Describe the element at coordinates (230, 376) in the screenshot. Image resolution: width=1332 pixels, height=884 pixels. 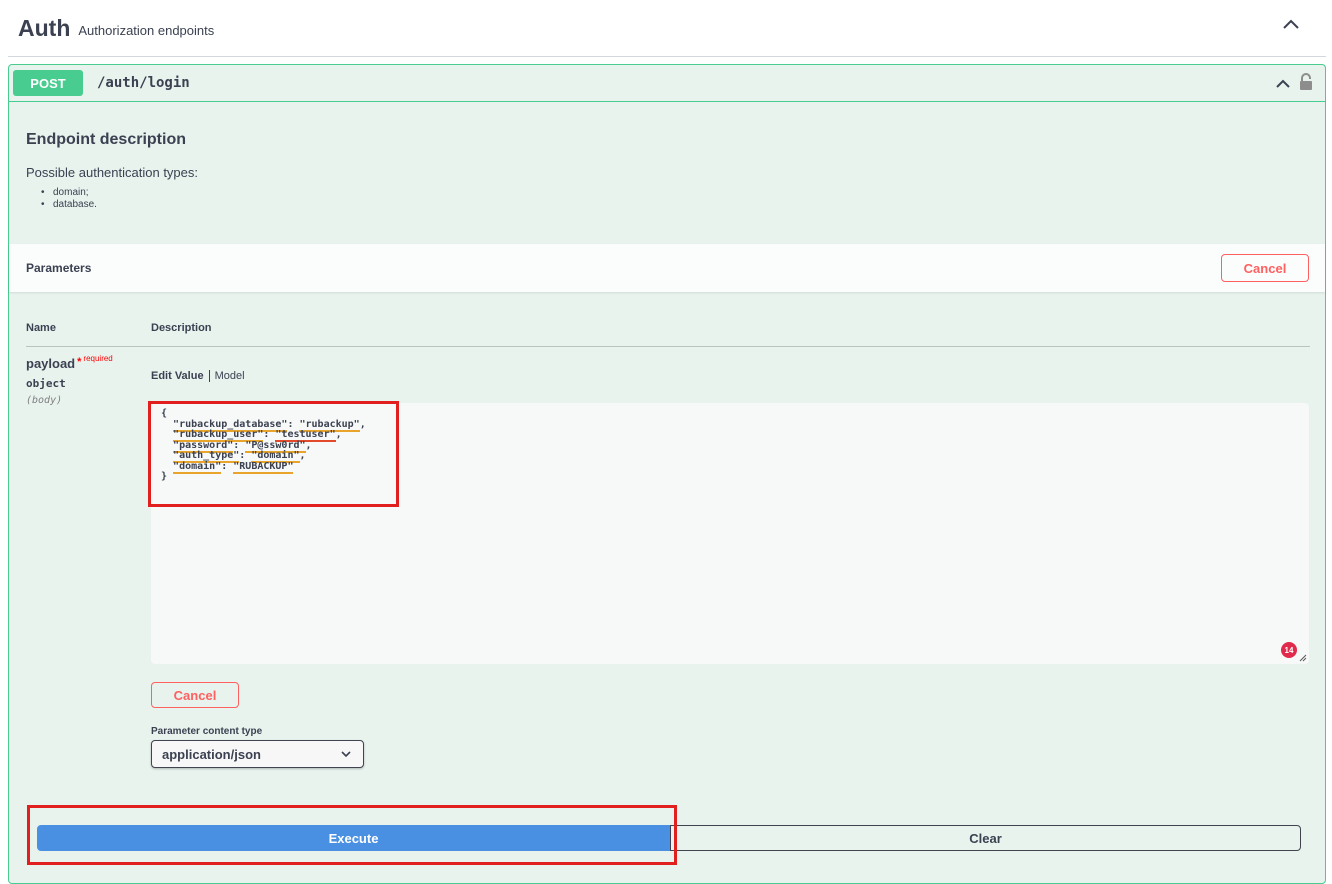
I see `tab-model: Model` at that location.